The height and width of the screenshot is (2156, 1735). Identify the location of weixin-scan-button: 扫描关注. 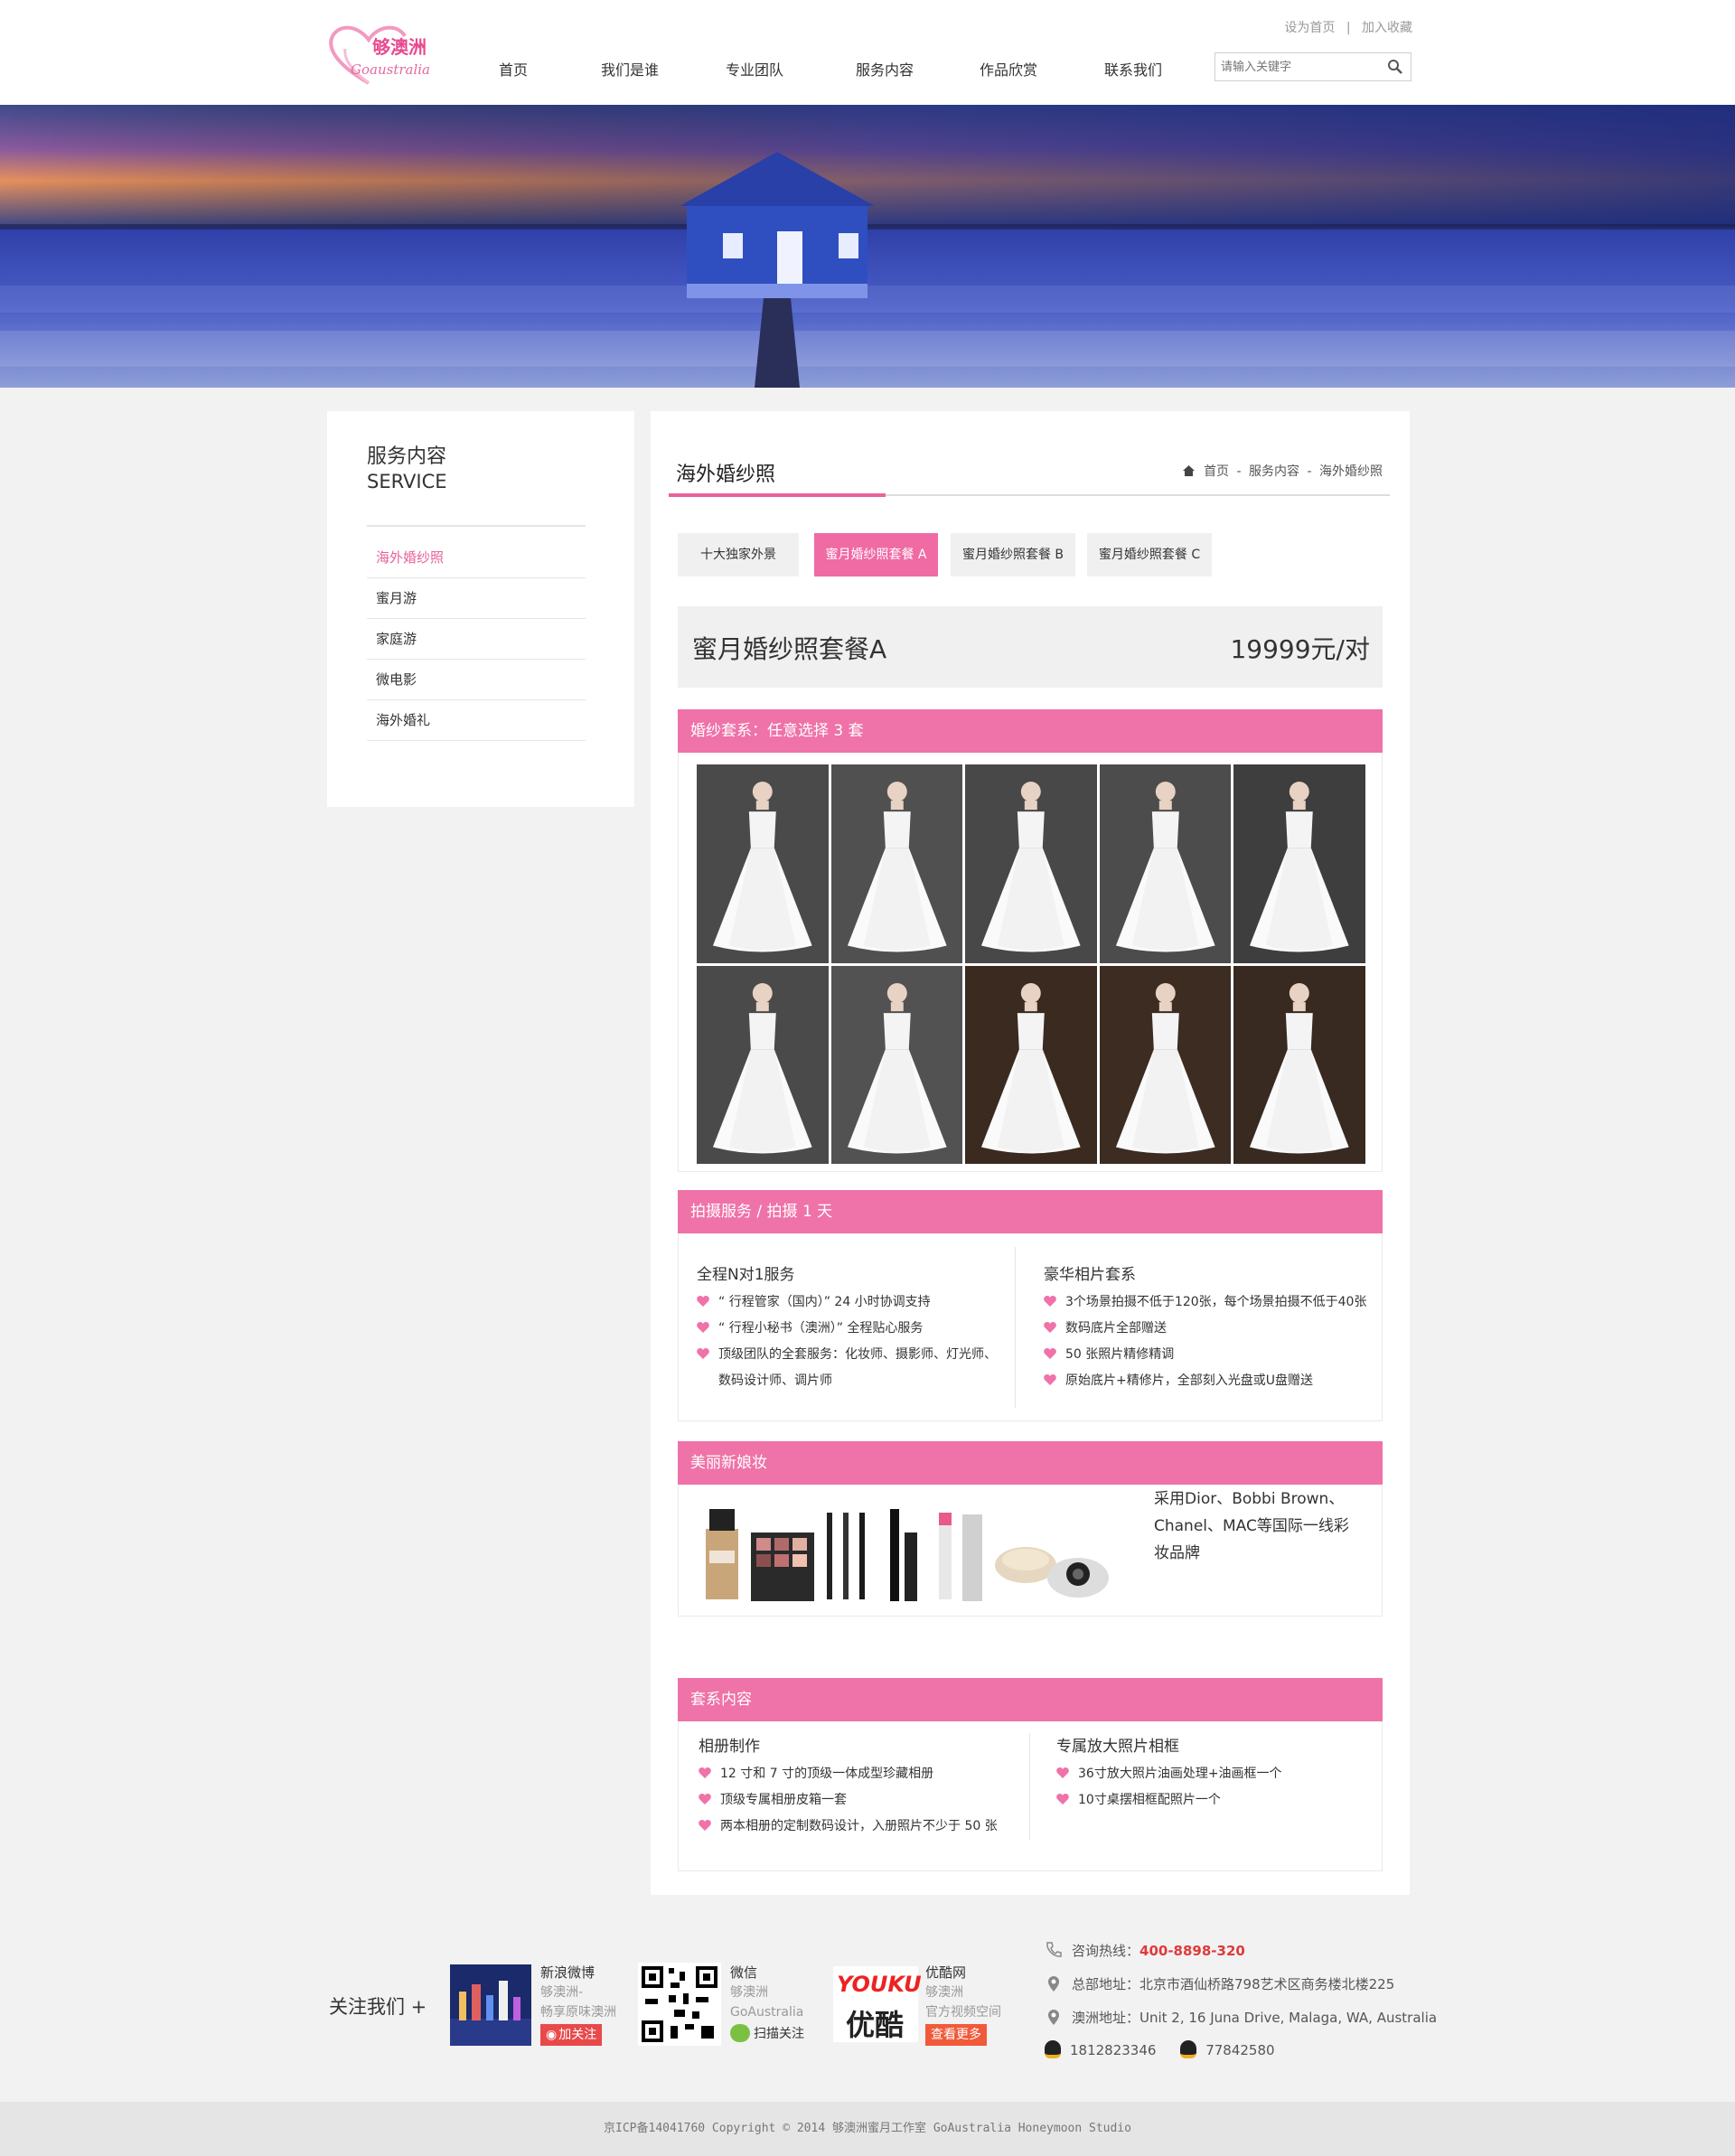
(767, 2033).